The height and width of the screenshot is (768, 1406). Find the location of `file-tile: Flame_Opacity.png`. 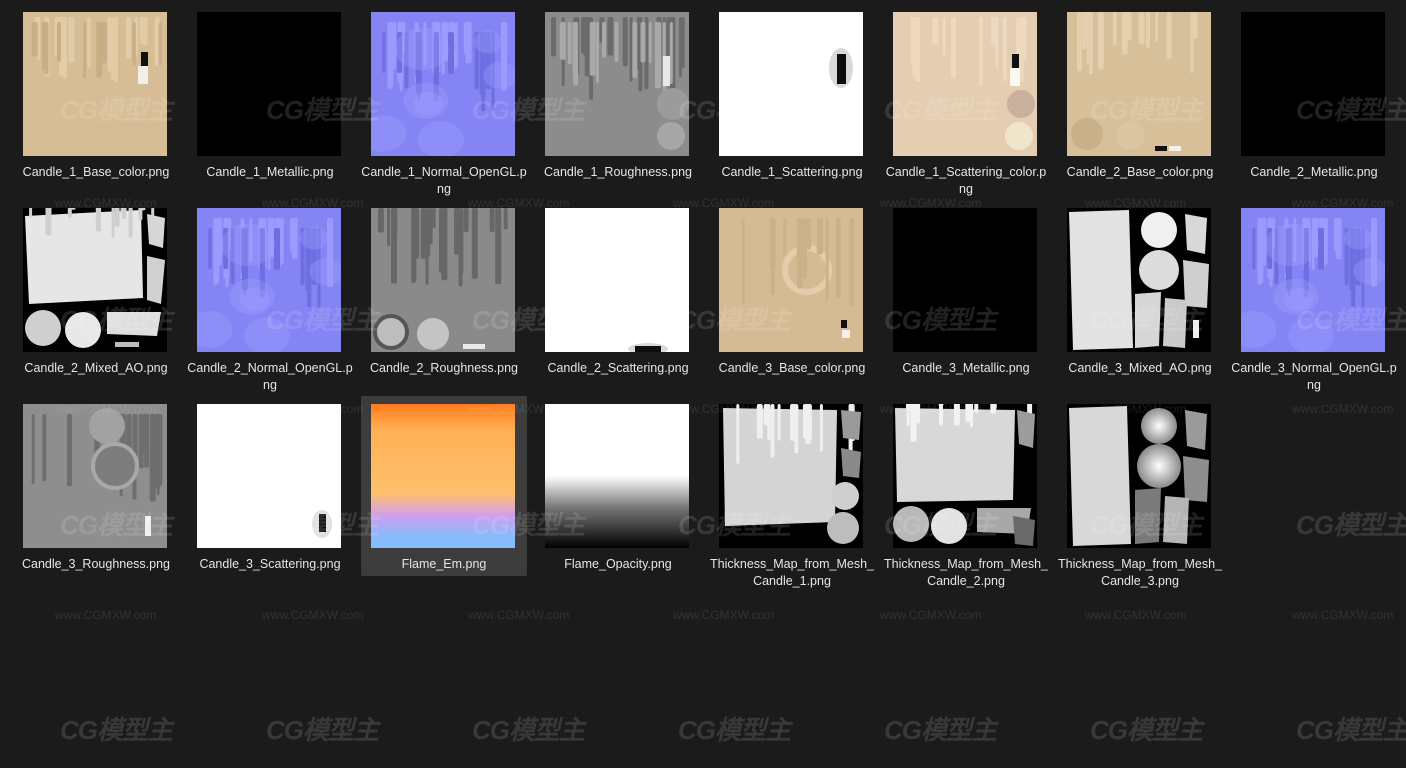

file-tile: Flame_Opacity.png is located at coordinates (618, 486).